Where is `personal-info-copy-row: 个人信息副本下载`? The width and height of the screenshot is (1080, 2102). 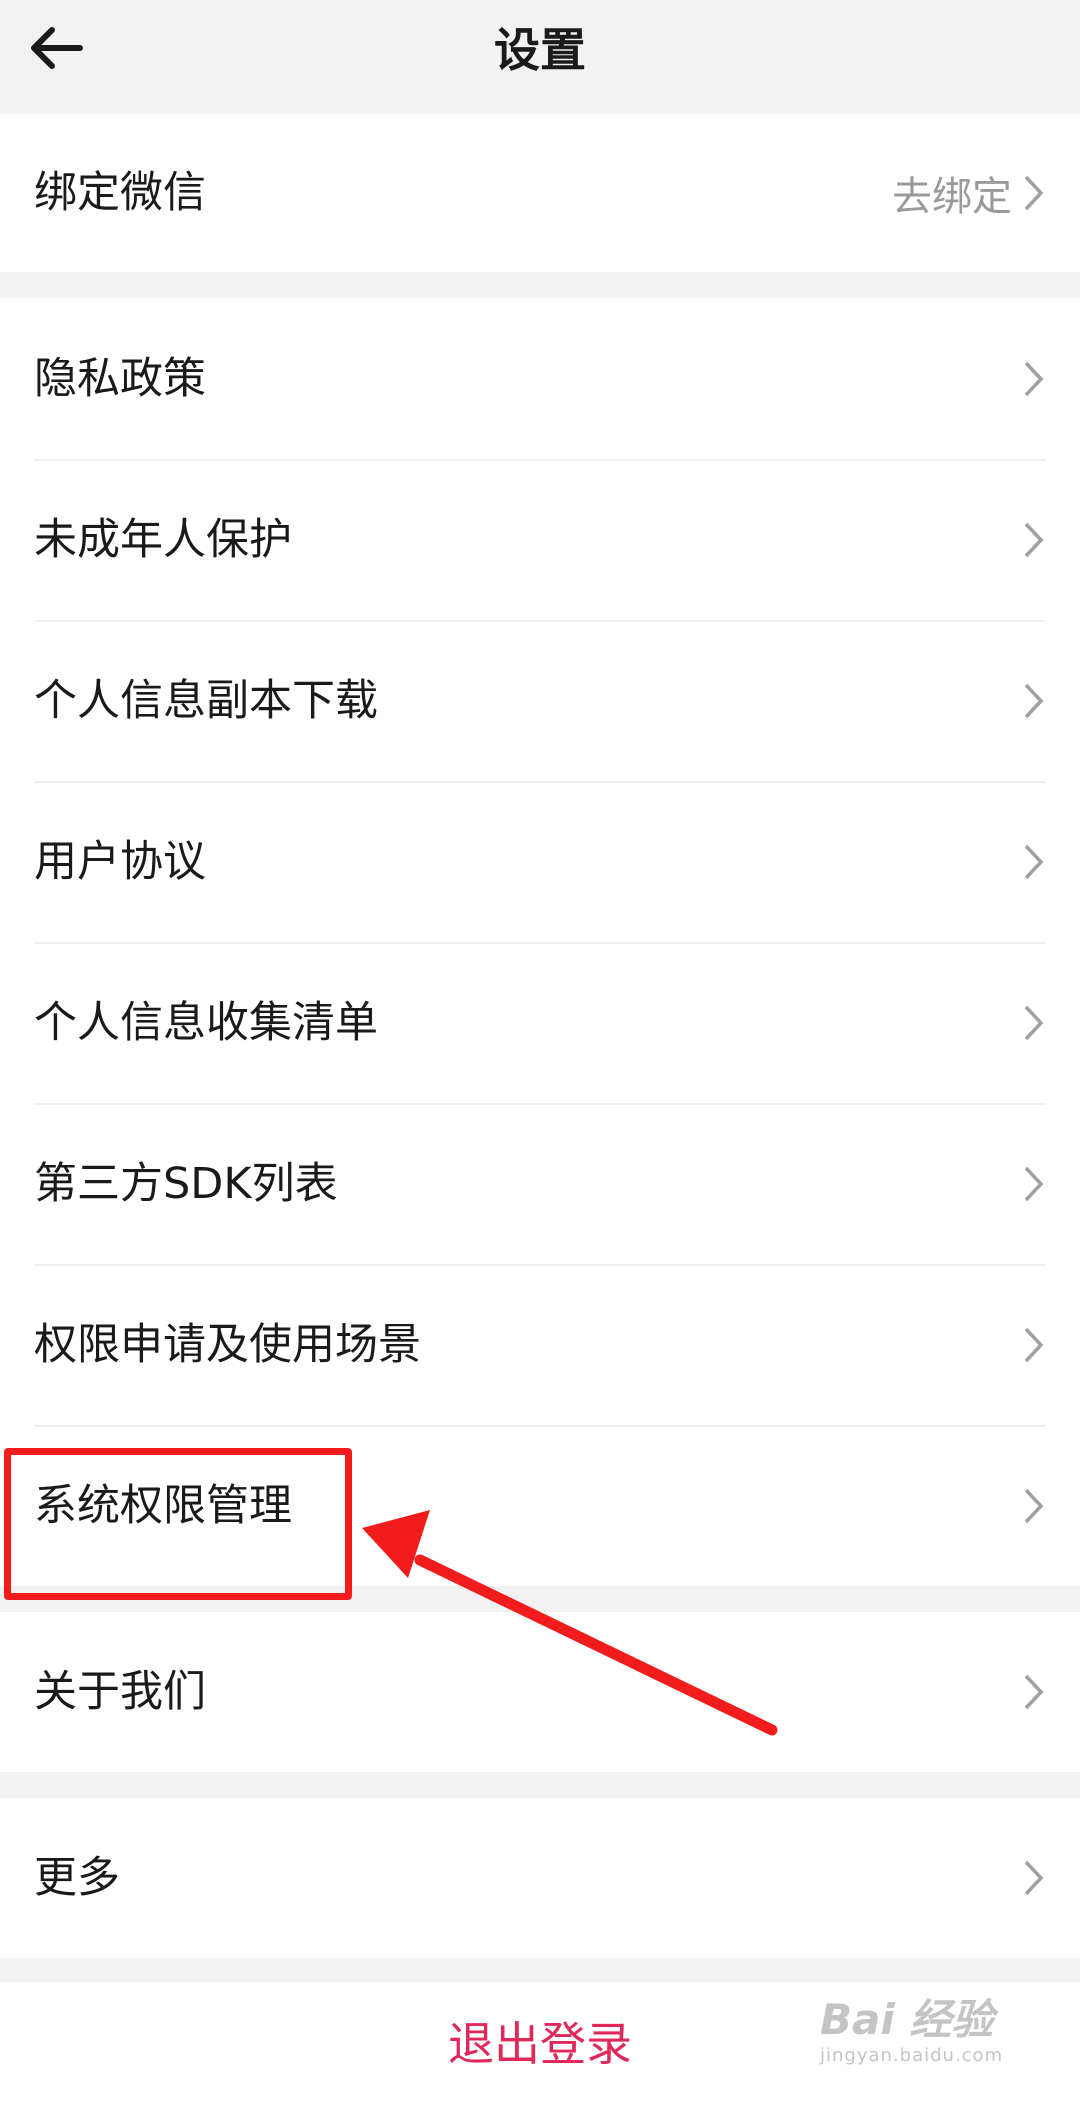 personal-info-copy-row: 个人信息副本下载 is located at coordinates (540, 700).